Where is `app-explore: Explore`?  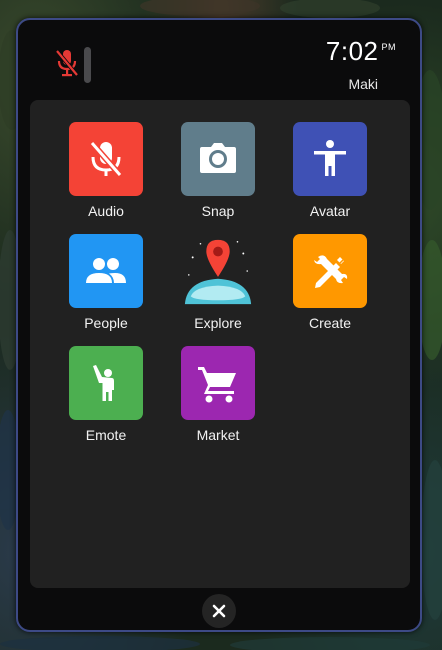
app-explore: Explore is located at coordinates (218, 282).